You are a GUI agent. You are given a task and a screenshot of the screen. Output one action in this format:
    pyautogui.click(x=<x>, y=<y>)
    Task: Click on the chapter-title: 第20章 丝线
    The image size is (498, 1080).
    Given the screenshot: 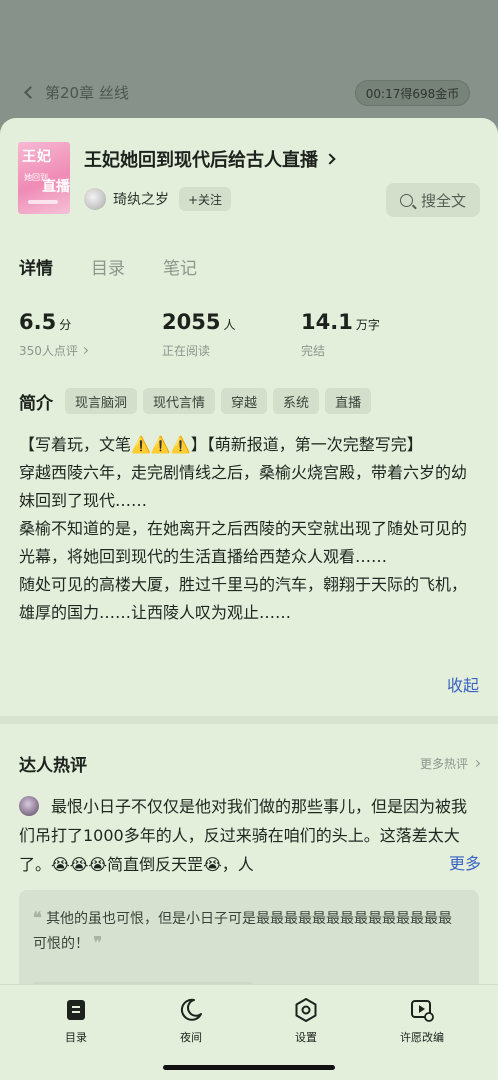 What is the action you would take?
    pyautogui.click(x=87, y=93)
    